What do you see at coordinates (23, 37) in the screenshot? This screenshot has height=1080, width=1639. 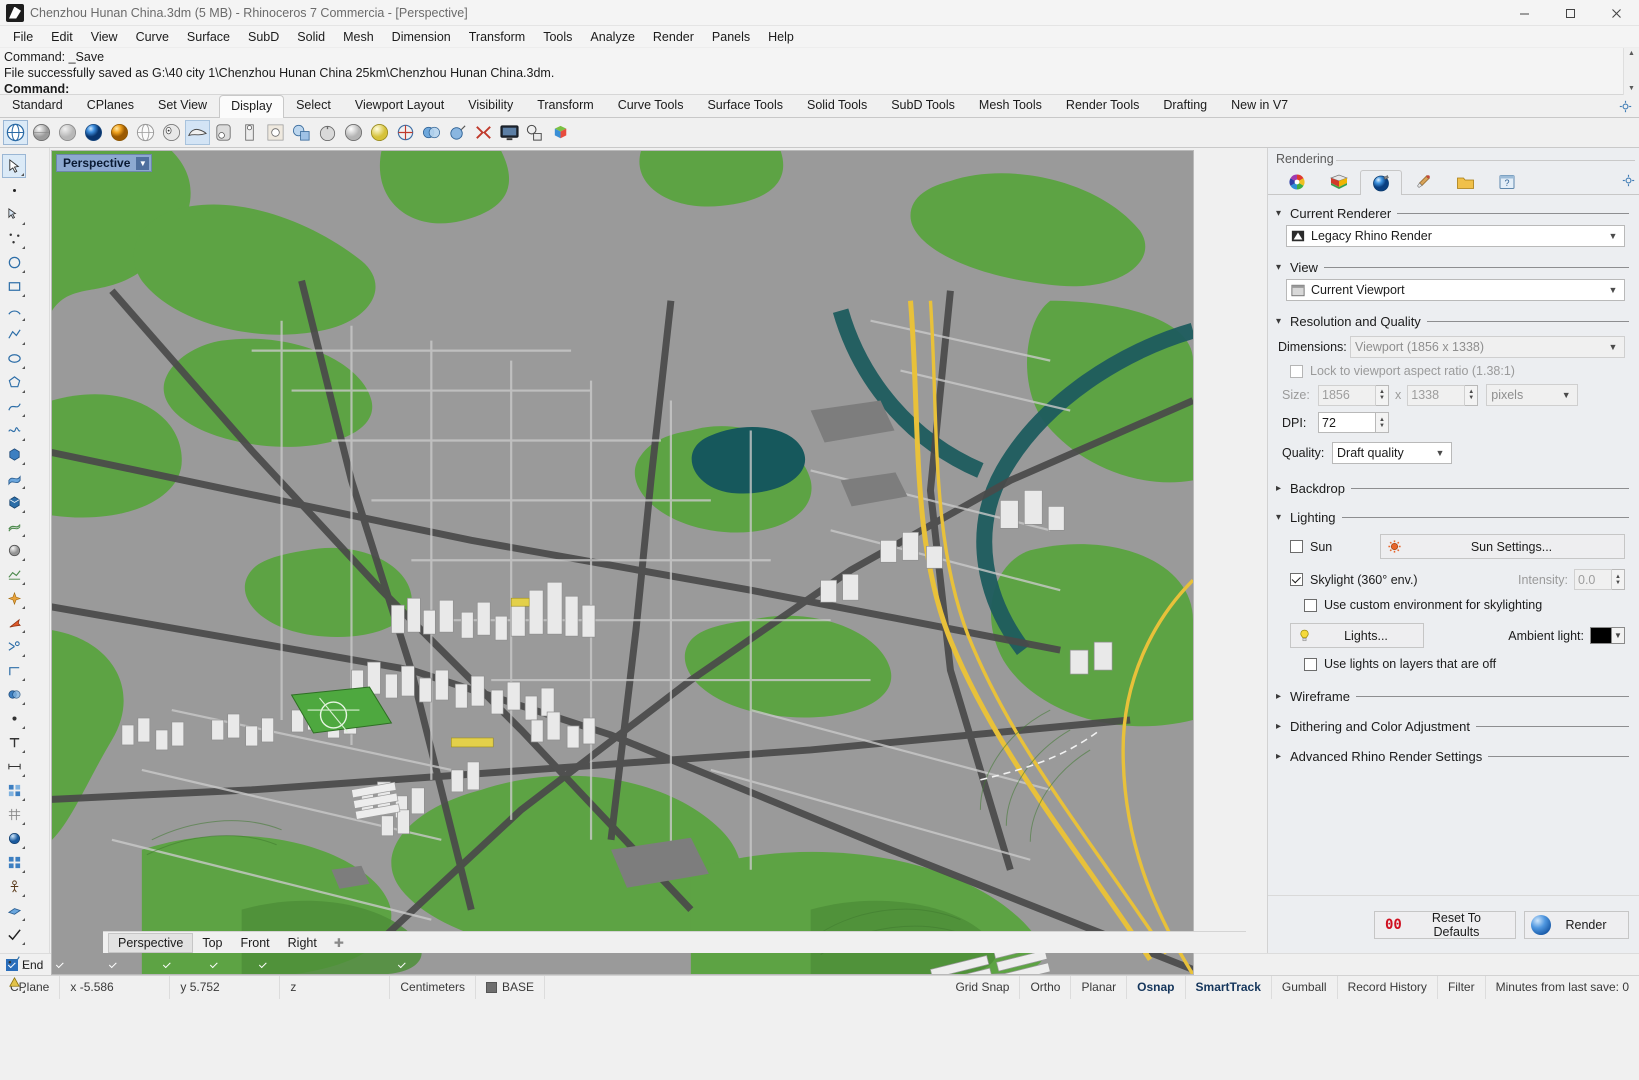 I see `menu-file: File` at bounding box center [23, 37].